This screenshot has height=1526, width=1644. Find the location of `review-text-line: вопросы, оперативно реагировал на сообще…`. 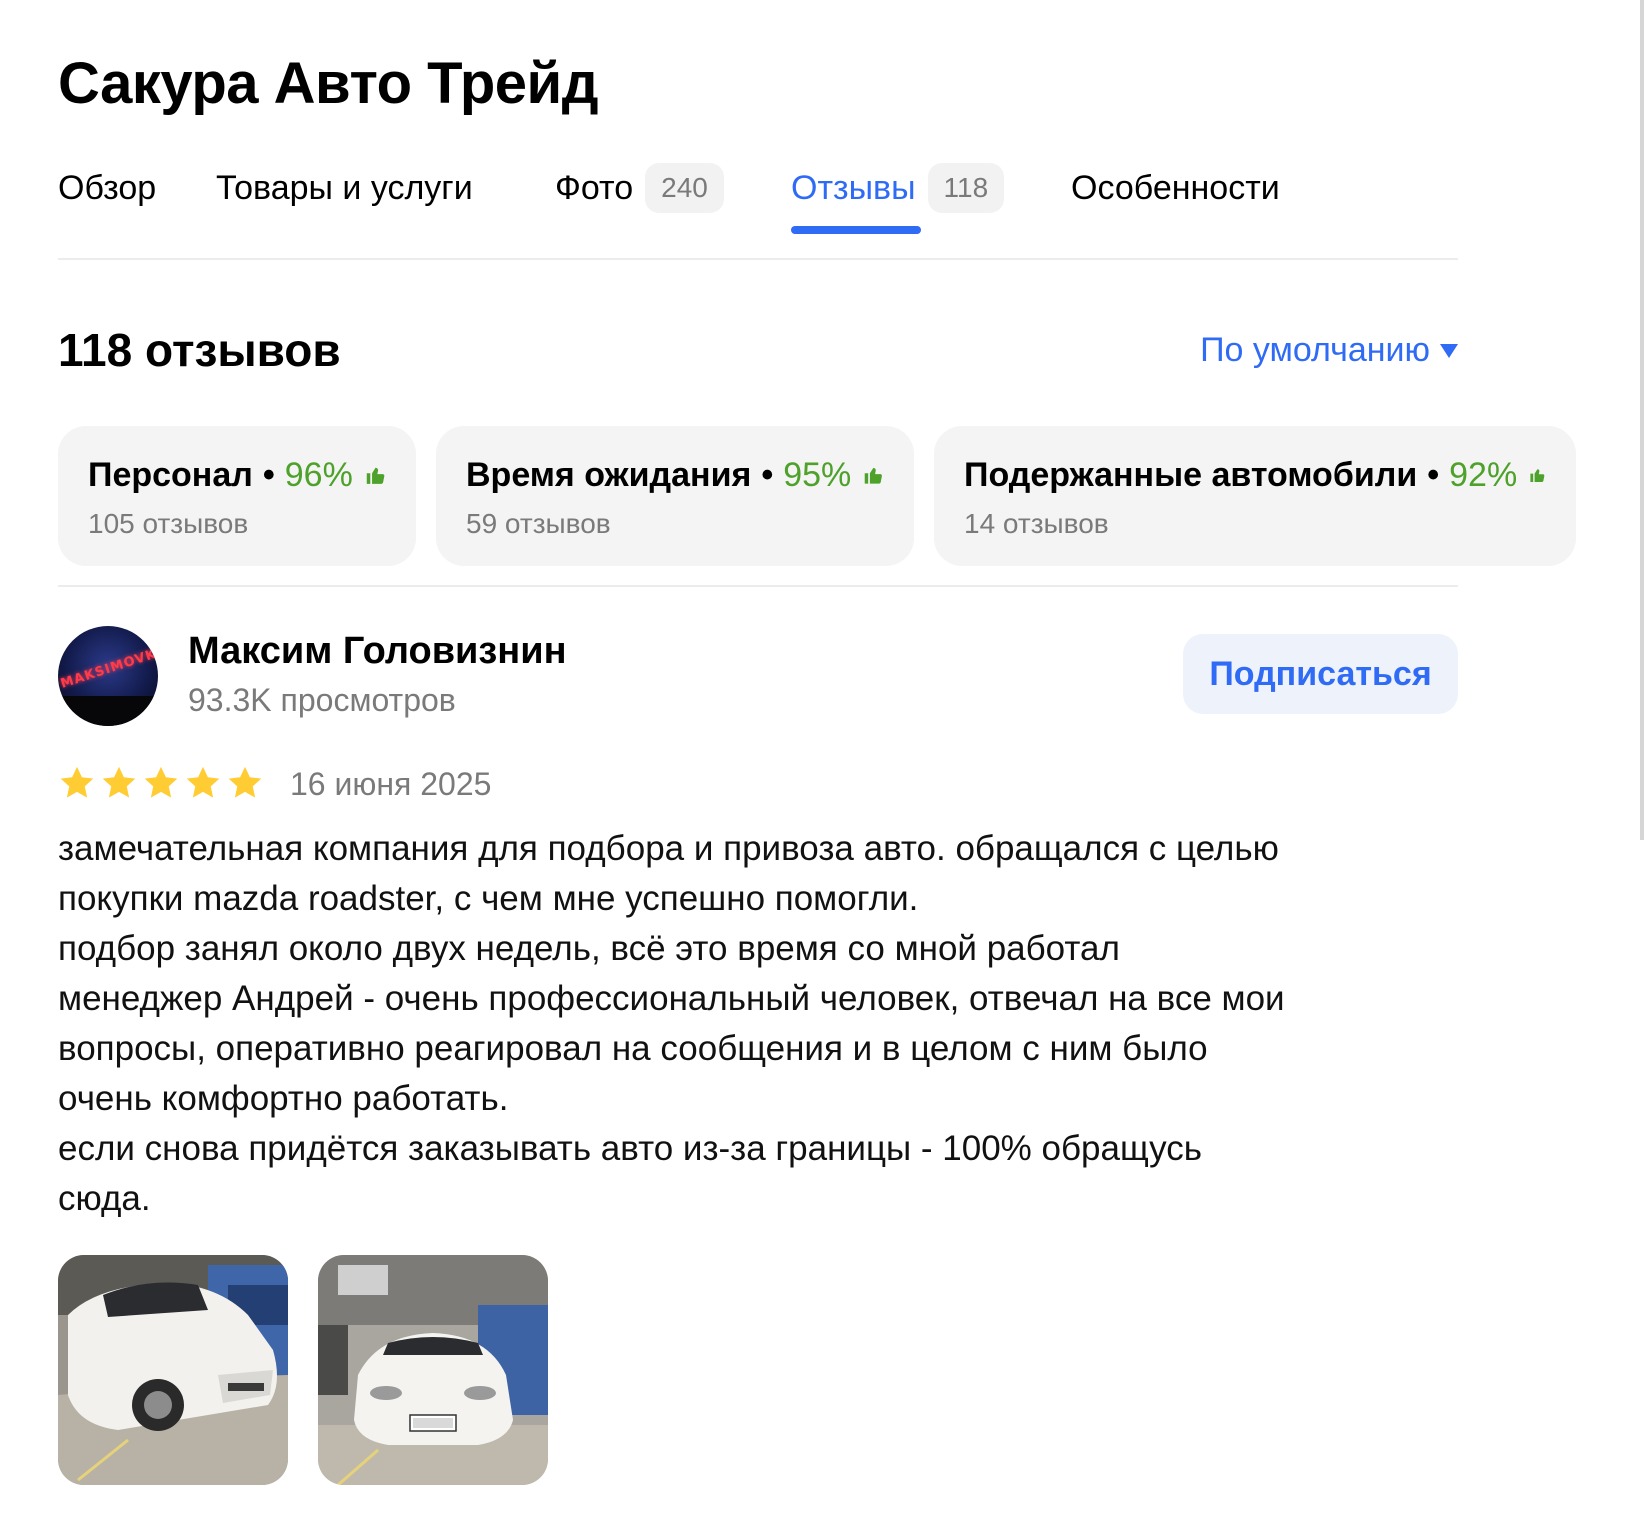

review-text-line: вопросы, оперативно реагировал на сообще… is located at coordinates (633, 1048).